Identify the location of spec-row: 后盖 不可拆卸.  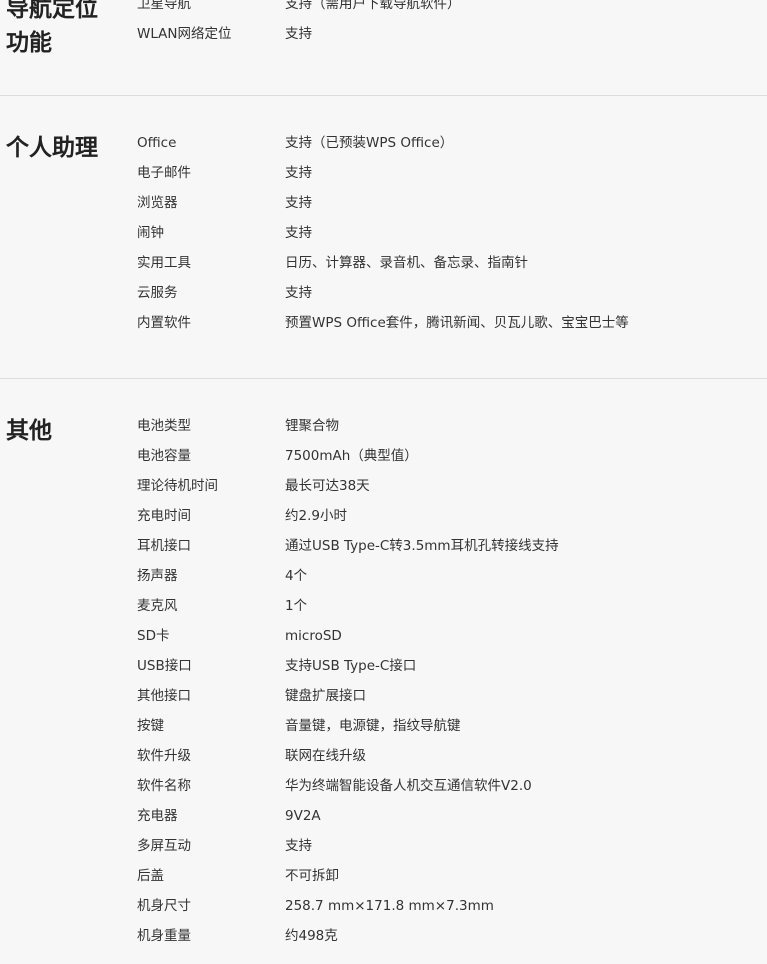
(383, 876).